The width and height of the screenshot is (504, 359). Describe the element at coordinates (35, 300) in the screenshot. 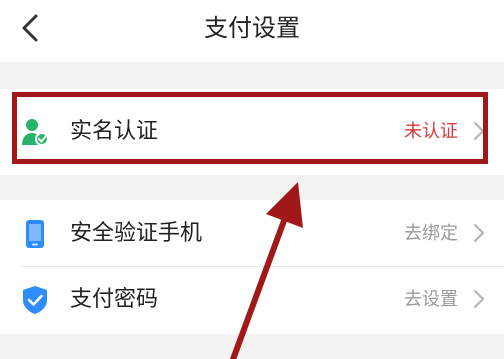

I see `shield-check-icon` at that location.